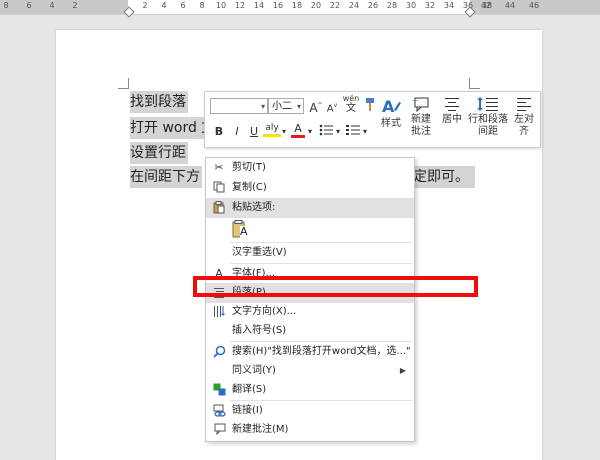 This screenshot has height=460, width=600. I want to click on numbered-list-icon, so click(353, 130).